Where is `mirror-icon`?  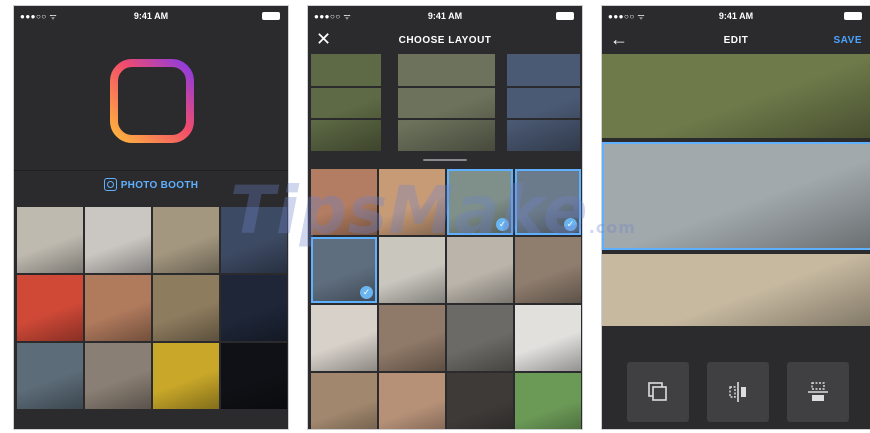
mirror-icon is located at coordinates (737, 392).